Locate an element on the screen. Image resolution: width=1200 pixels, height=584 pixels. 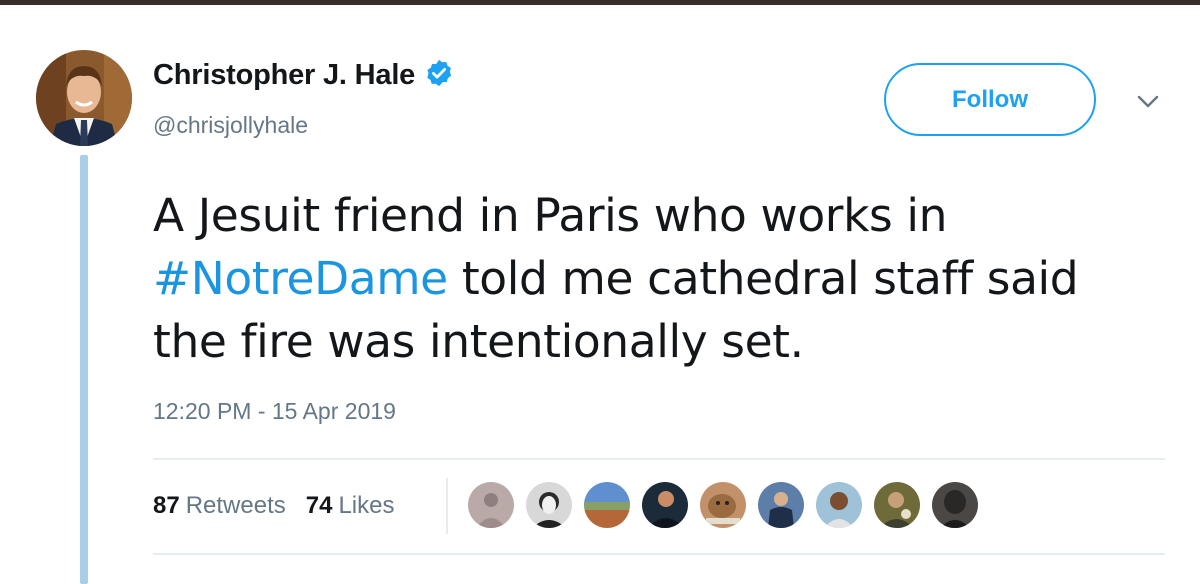
user-handle: @chrisjollyhale is located at coordinates (230, 125).